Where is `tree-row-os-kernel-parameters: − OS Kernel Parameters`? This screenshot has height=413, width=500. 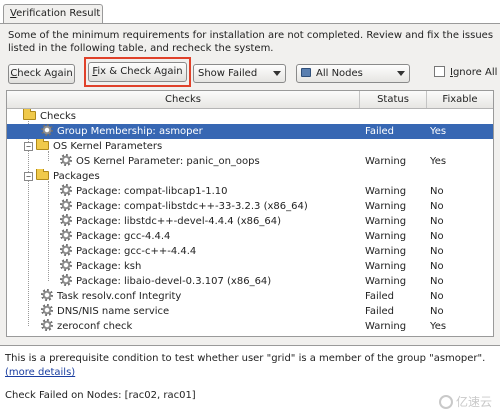
tree-row-os-kernel-parameters: − OS Kernel Parameters is located at coordinates (250, 146).